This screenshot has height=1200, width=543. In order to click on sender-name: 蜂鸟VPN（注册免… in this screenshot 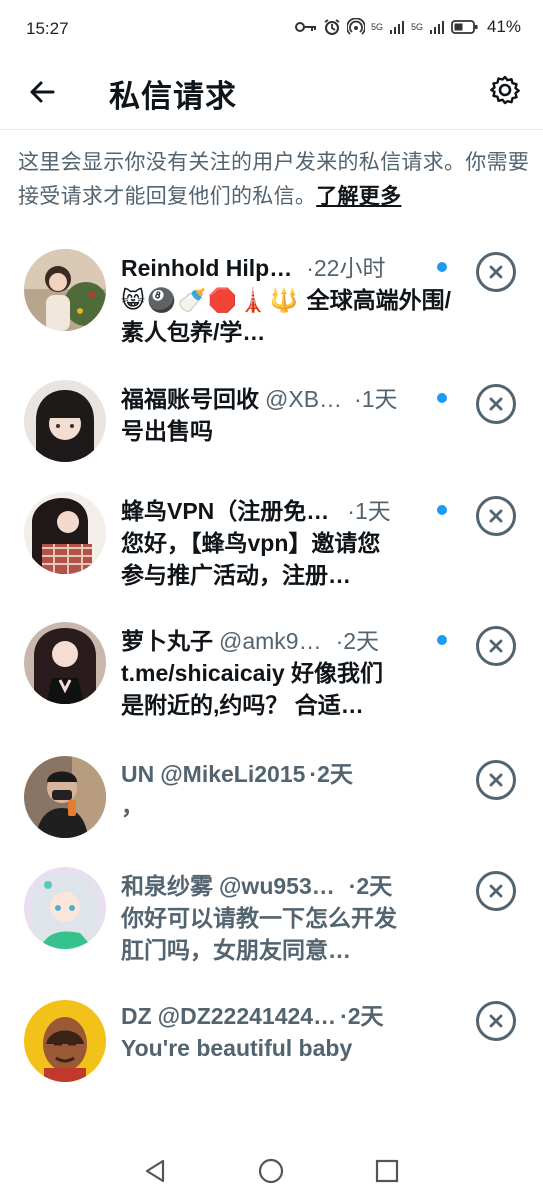, I will do `click(225, 511)`.